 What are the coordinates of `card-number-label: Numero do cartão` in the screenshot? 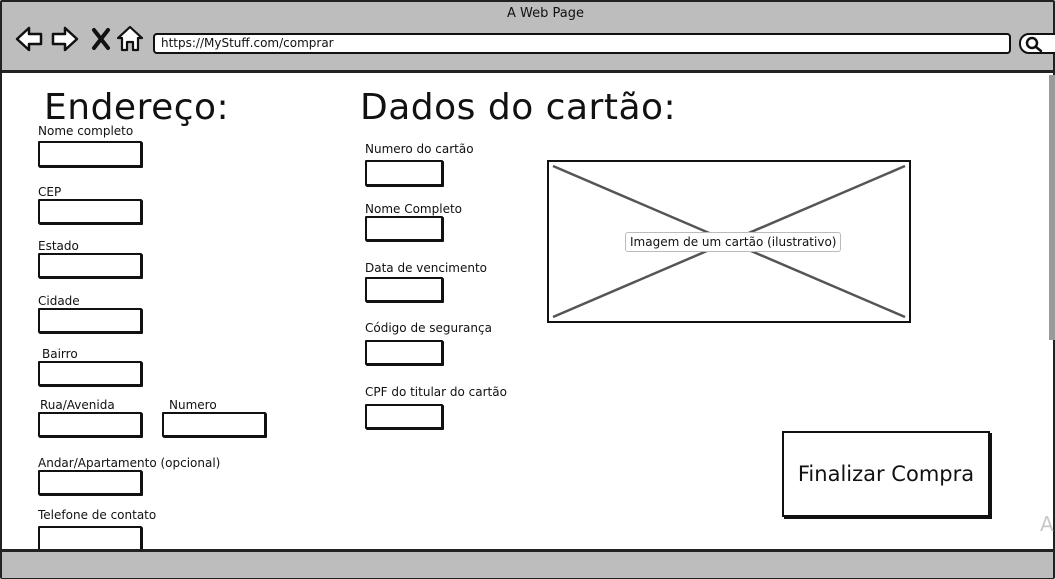 It's located at (419, 149).